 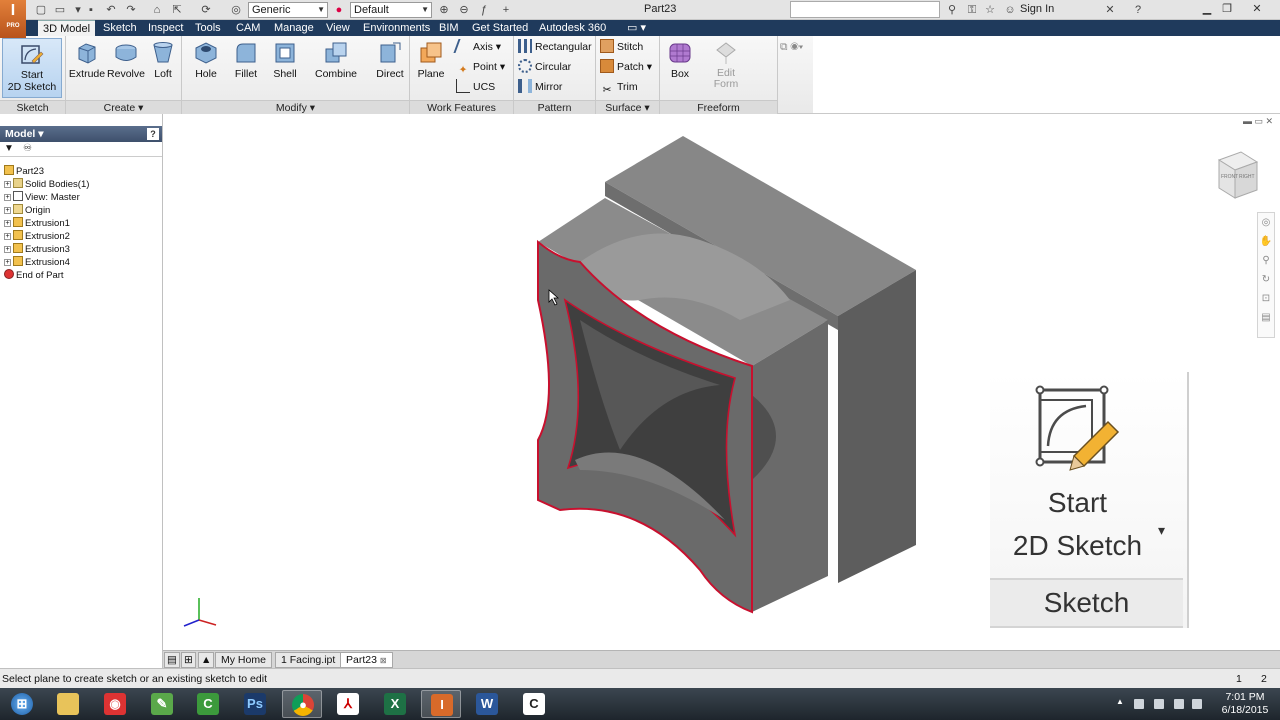 What do you see at coordinates (1266, 241) in the screenshot?
I see `pan-icon: ✋` at bounding box center [1266, 241].